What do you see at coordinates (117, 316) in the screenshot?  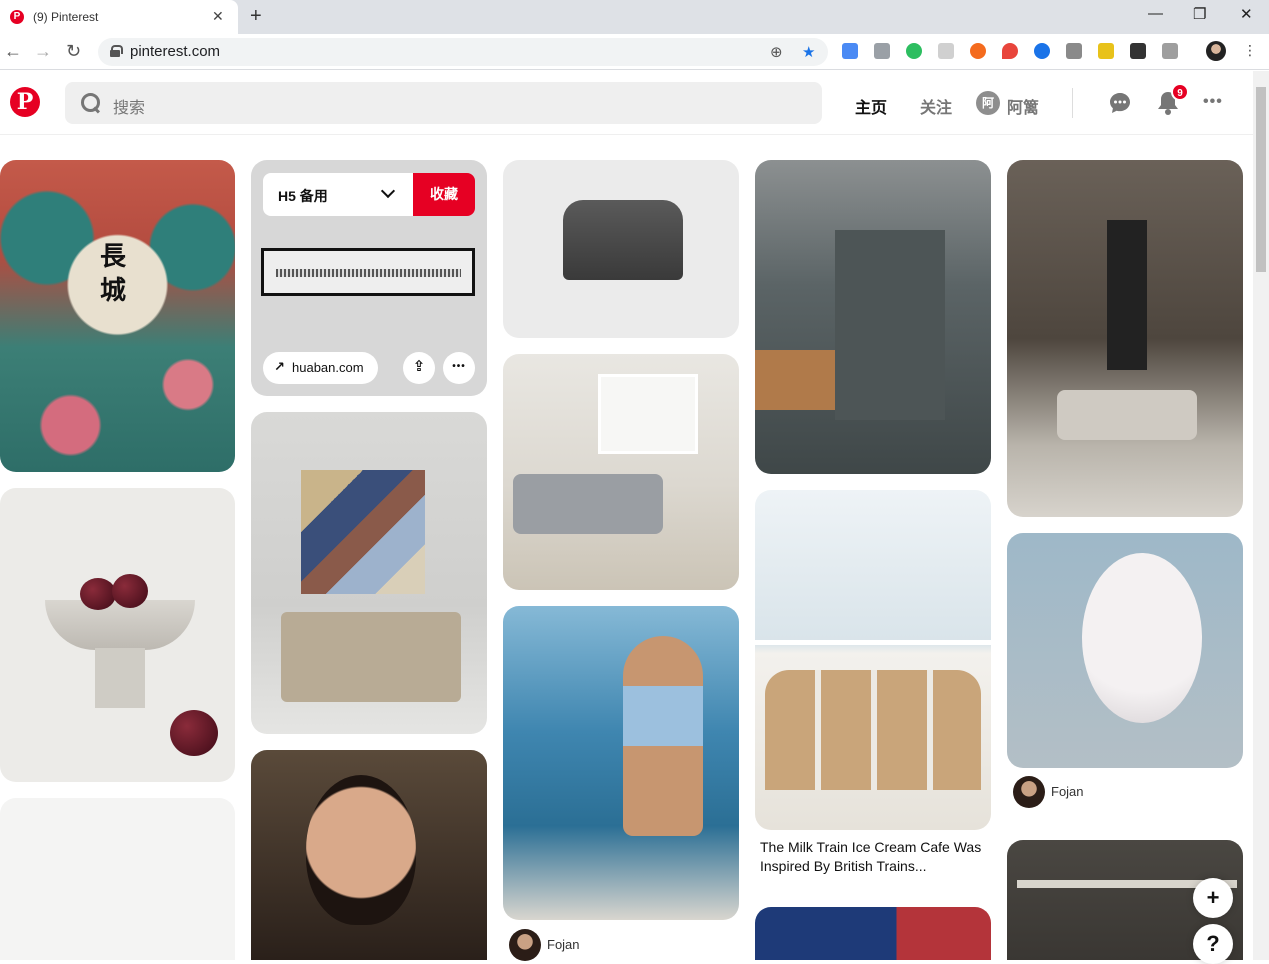 I see `pin-great-wall-poster: 長城` at bounding box center [117, 316].